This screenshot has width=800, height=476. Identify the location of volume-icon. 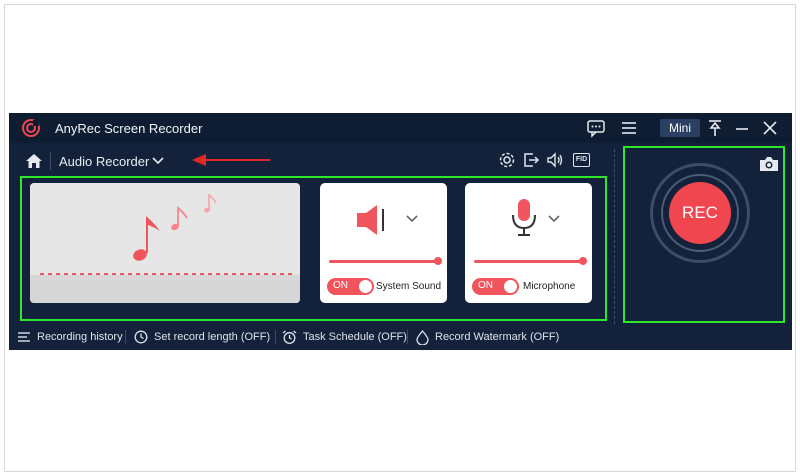
(555, 160).